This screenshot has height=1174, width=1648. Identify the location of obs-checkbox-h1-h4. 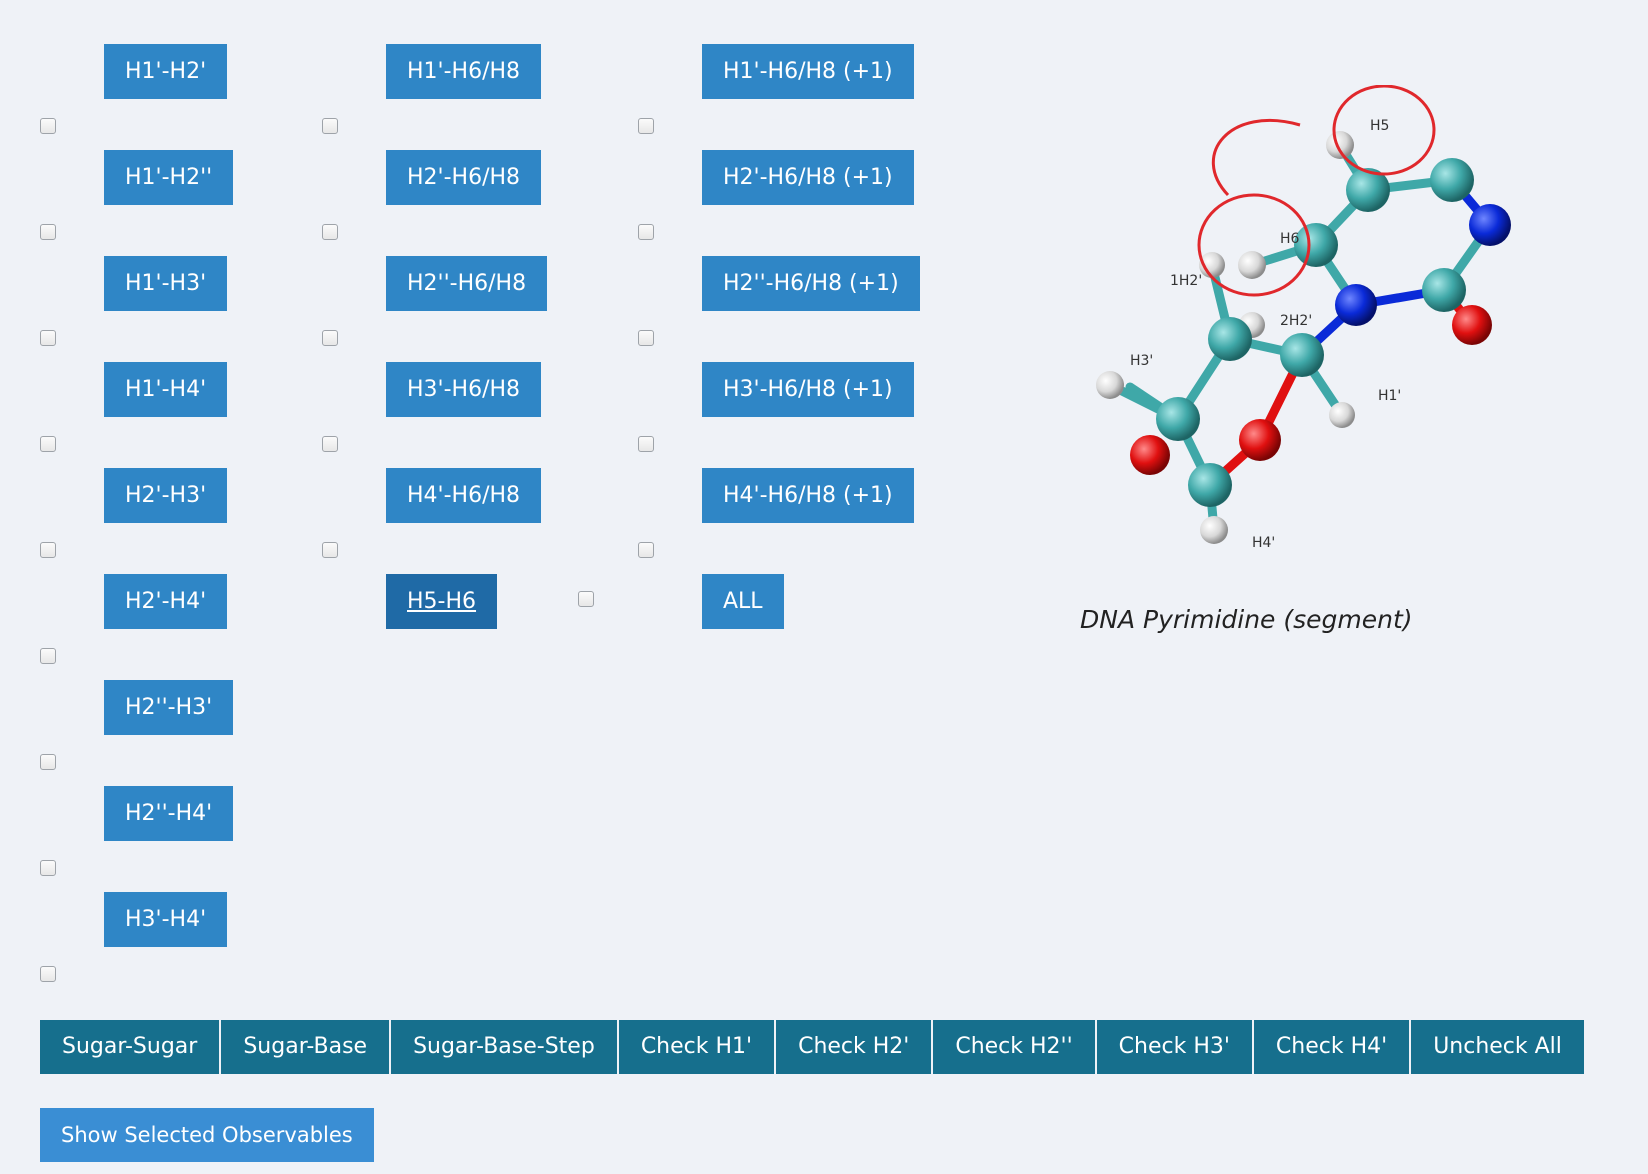
(48, 444).